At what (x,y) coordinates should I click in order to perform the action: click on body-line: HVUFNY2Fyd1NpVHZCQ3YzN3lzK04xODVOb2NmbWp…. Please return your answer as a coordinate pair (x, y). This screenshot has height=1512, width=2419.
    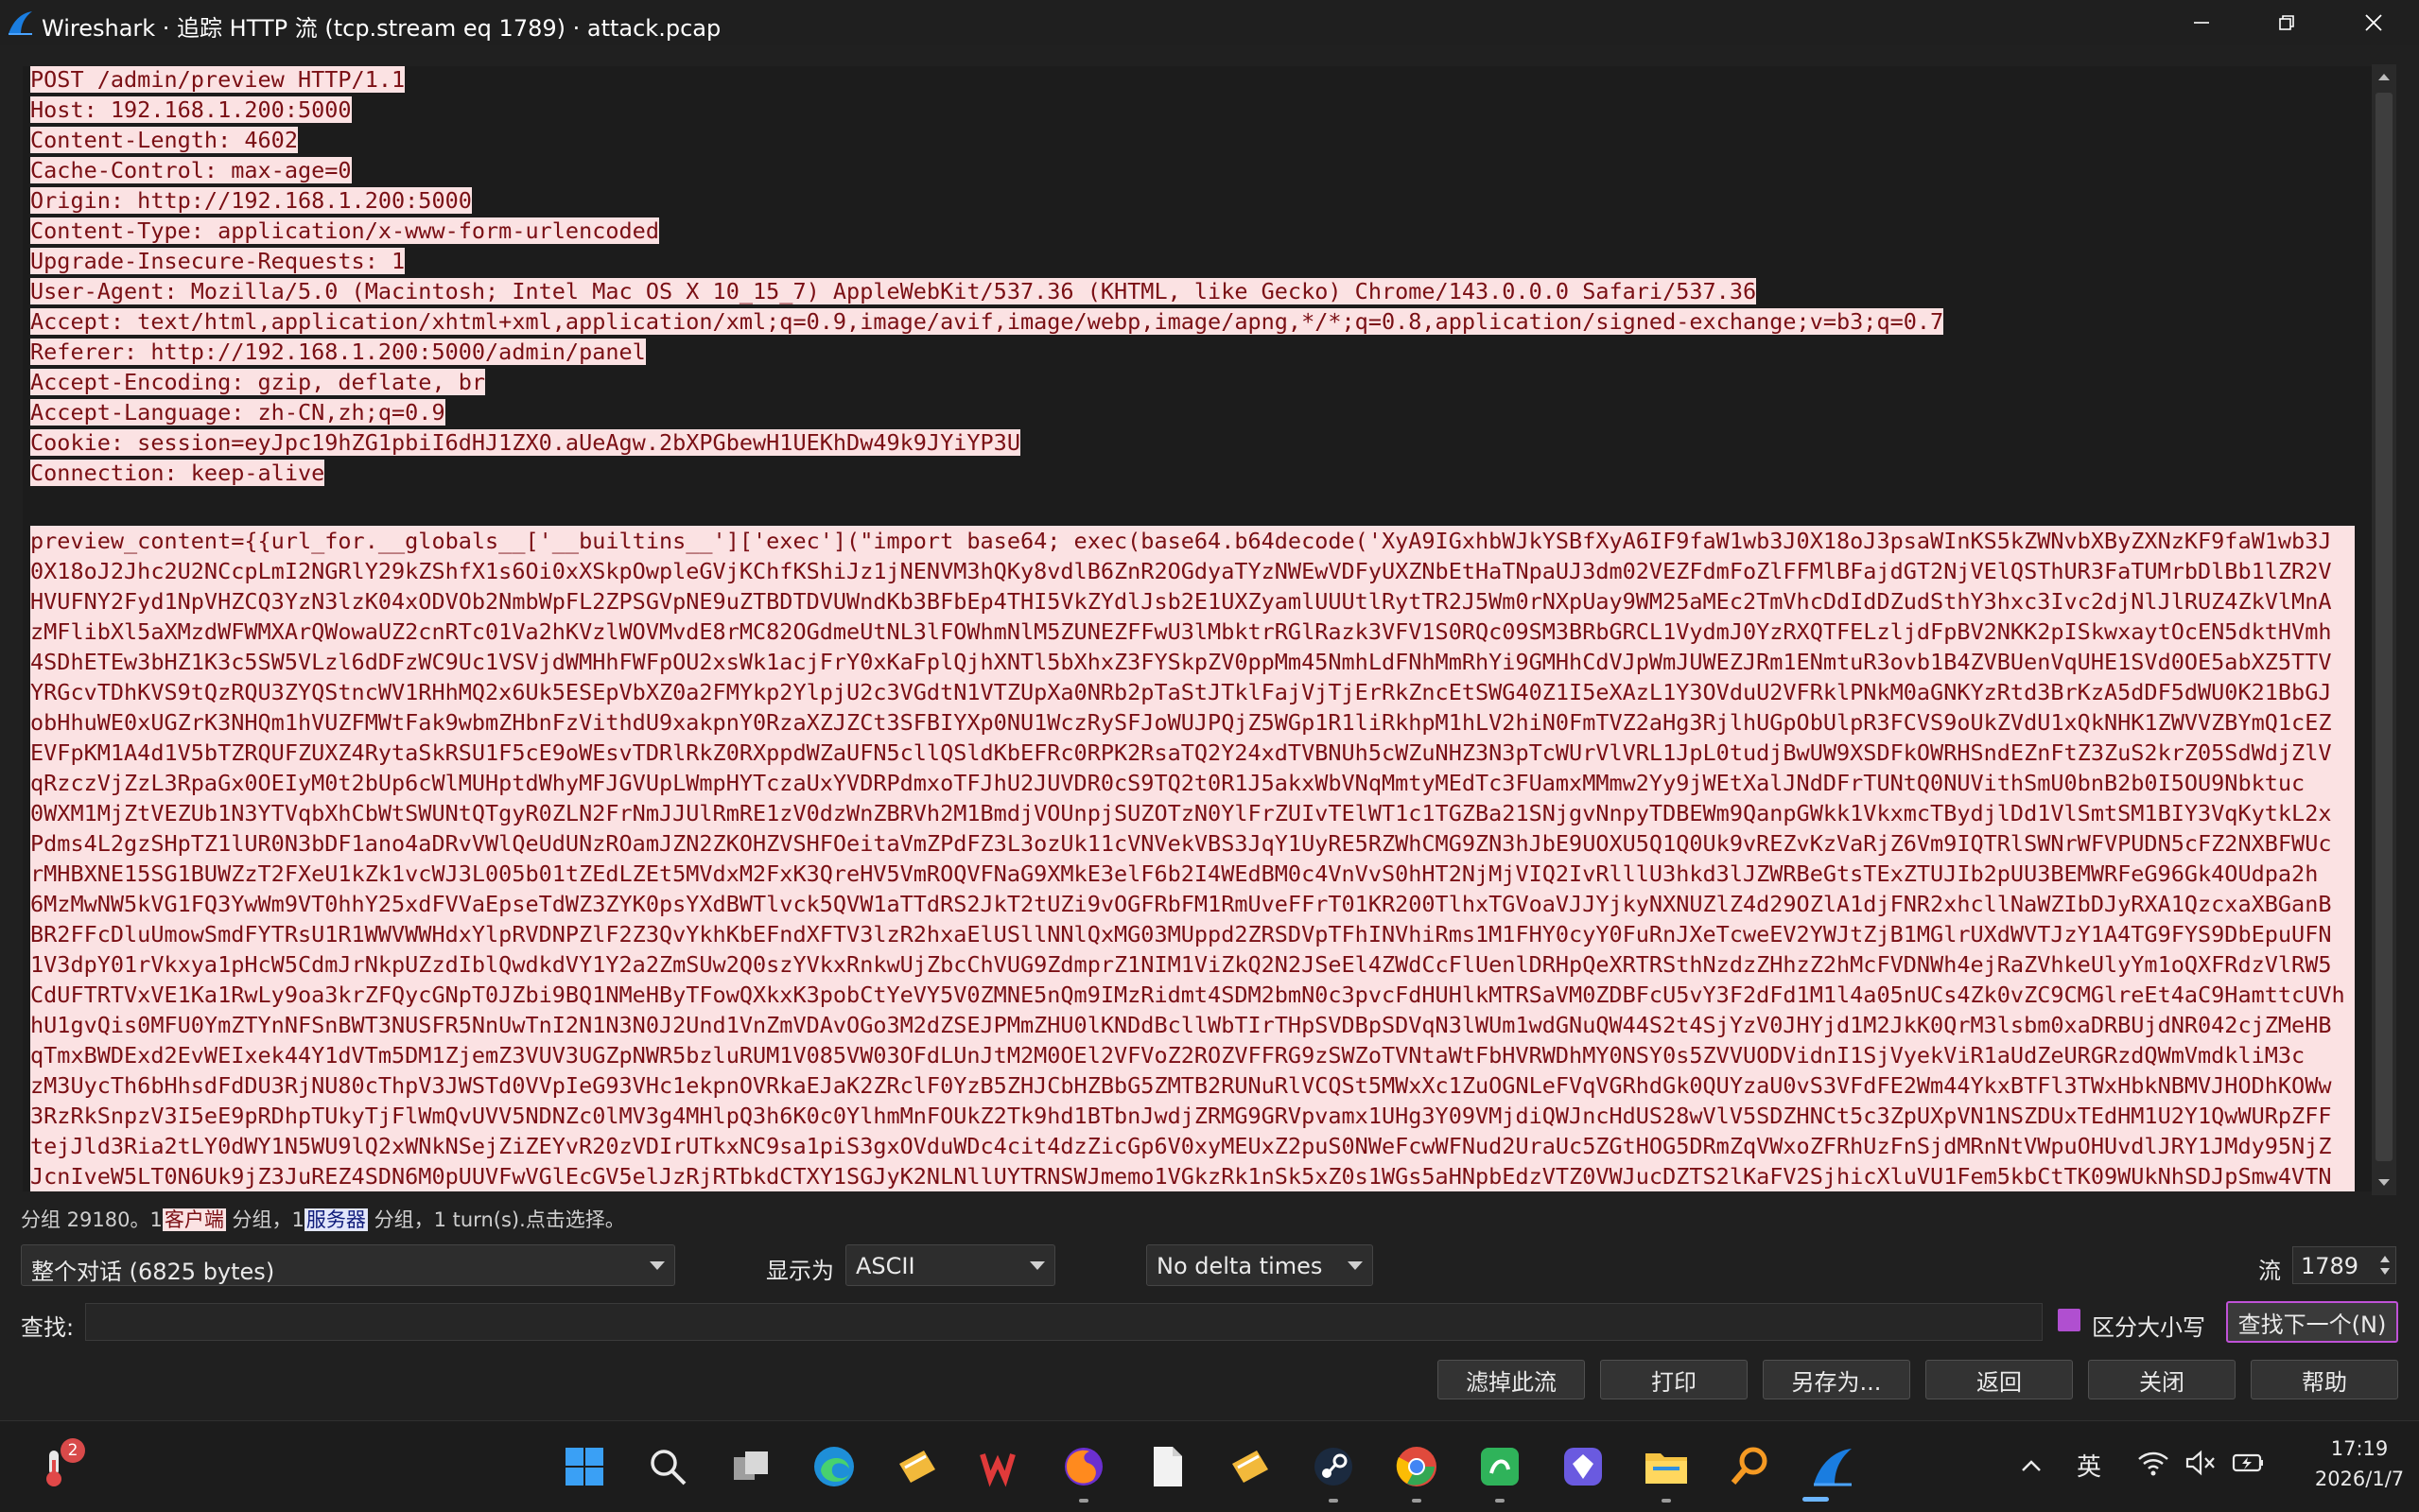
    Looking at the image, I should click on (1181, 601).